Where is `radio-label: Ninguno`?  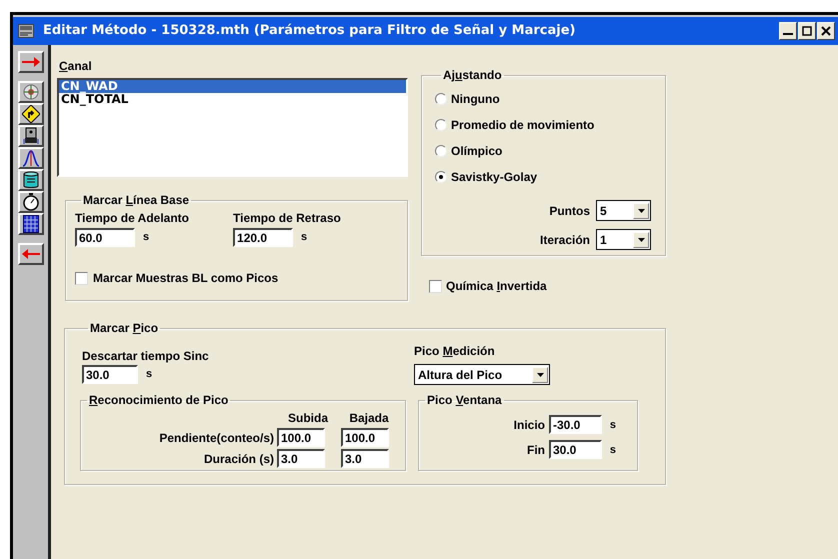 radio-label: Ninguno is located at coordinates (475, 99).